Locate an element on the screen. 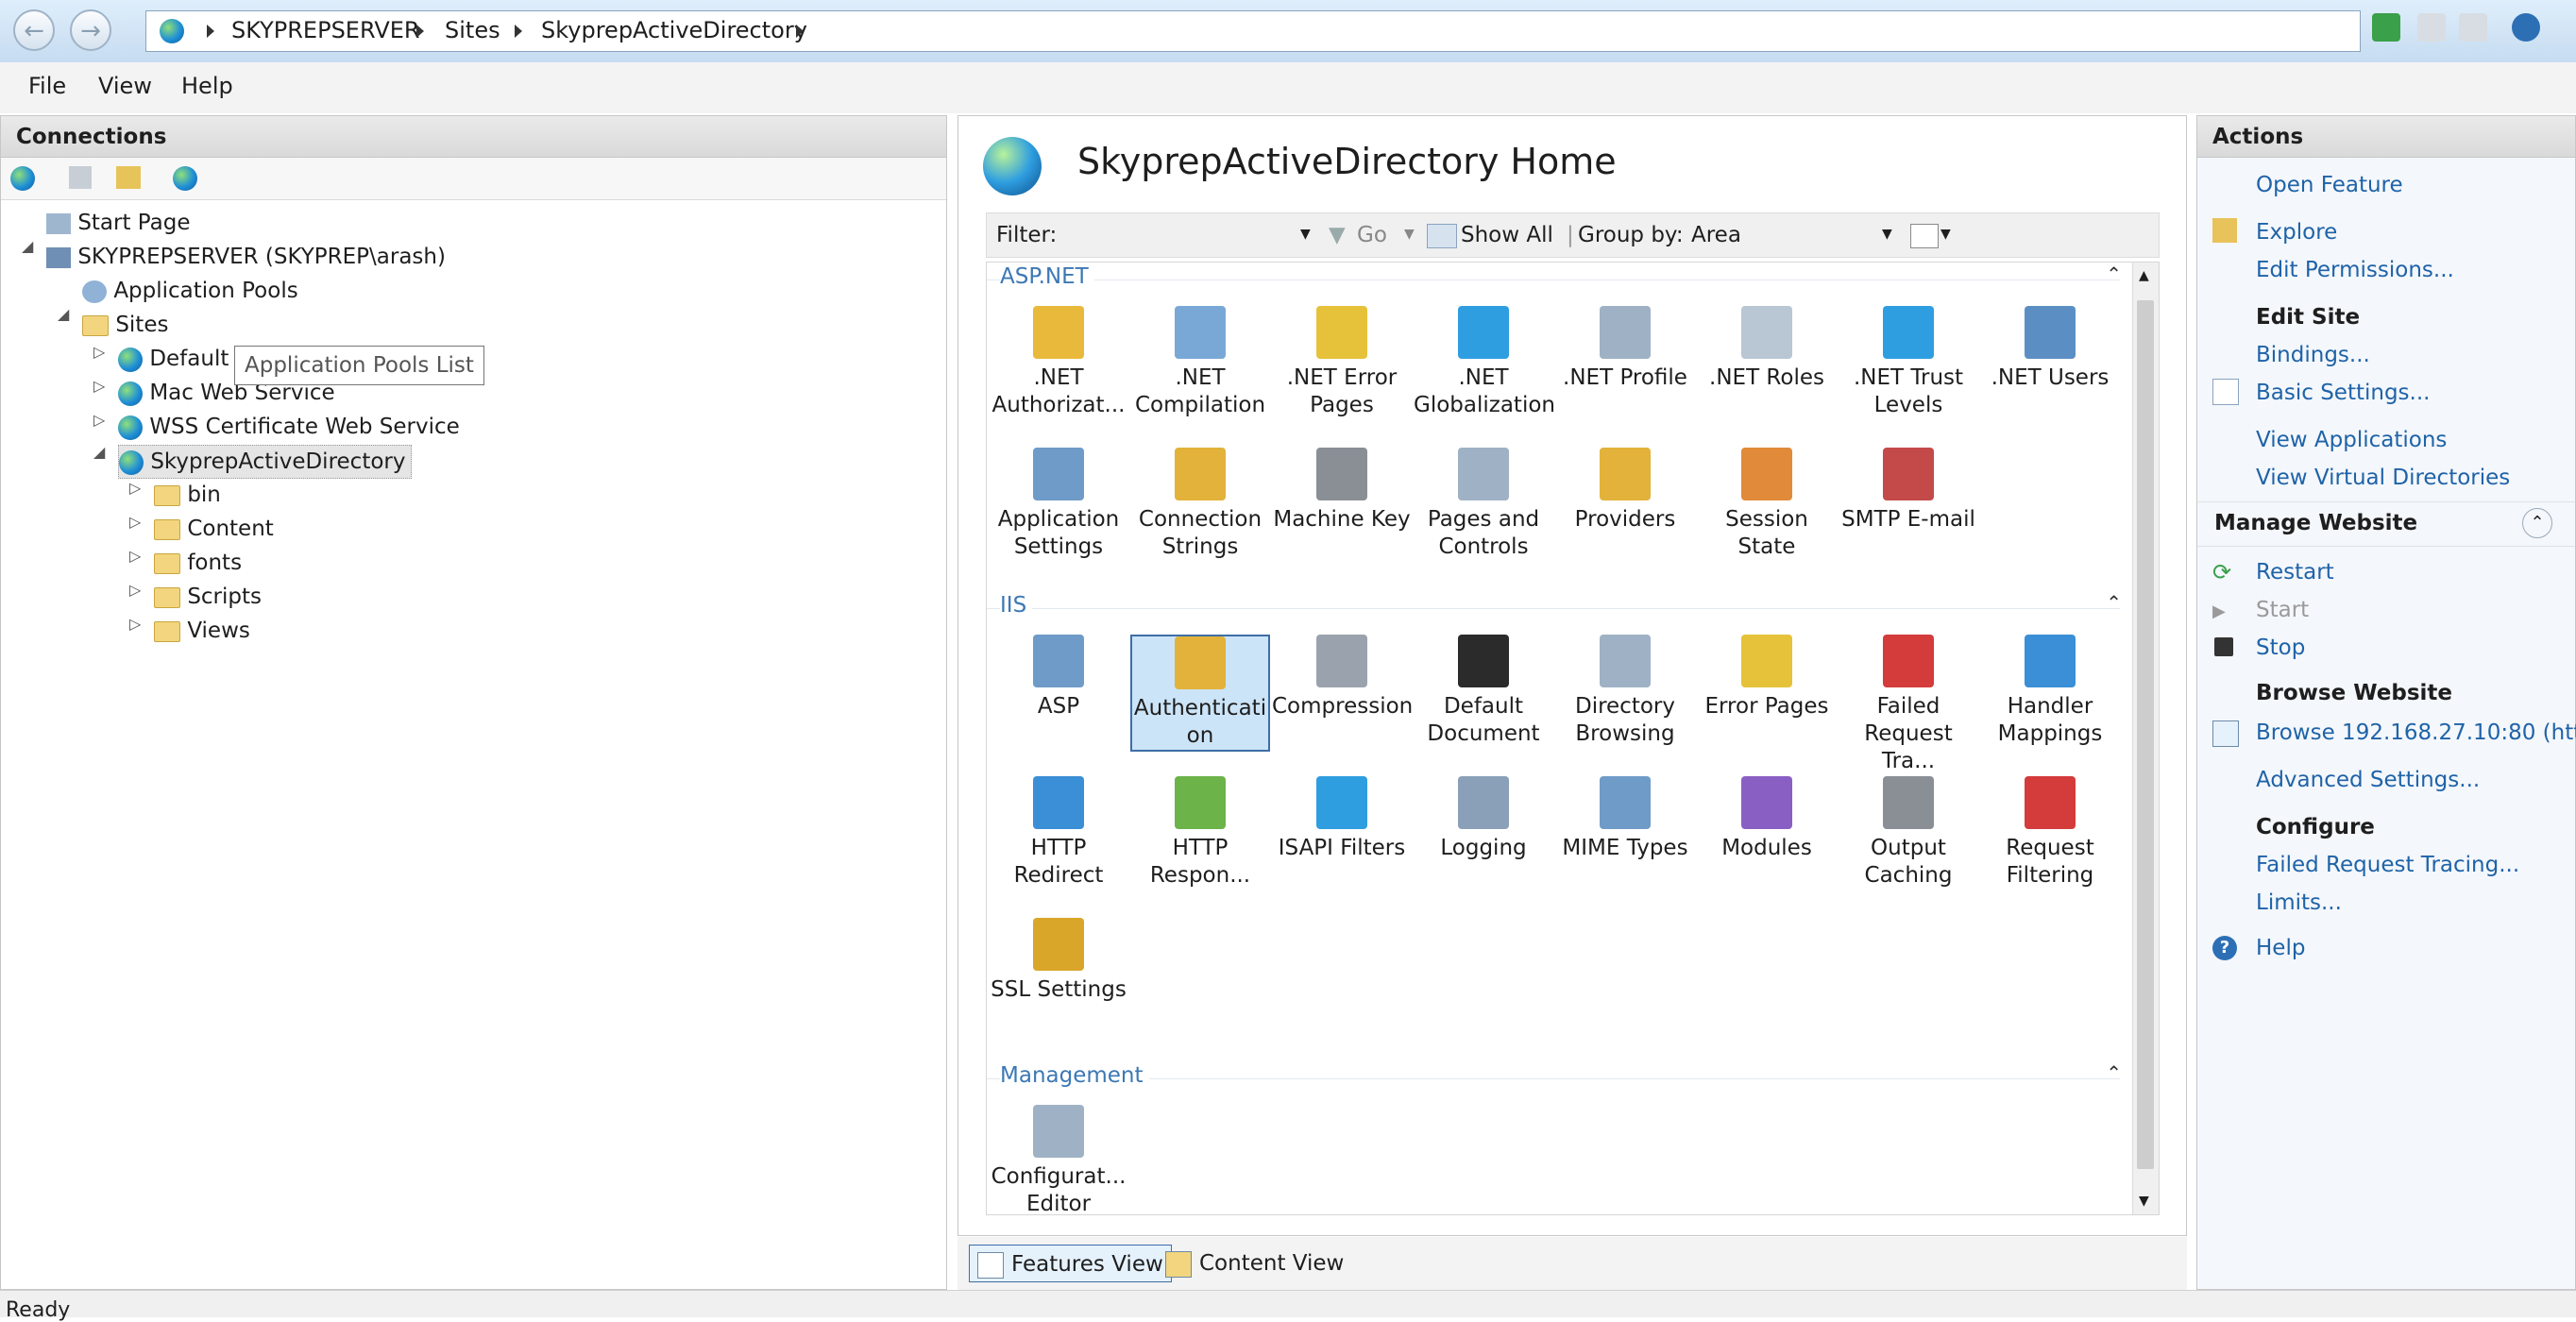 The image size is (2576, 1322). feature-stack: .NET Compilation is located at coordinates (1200, 362).